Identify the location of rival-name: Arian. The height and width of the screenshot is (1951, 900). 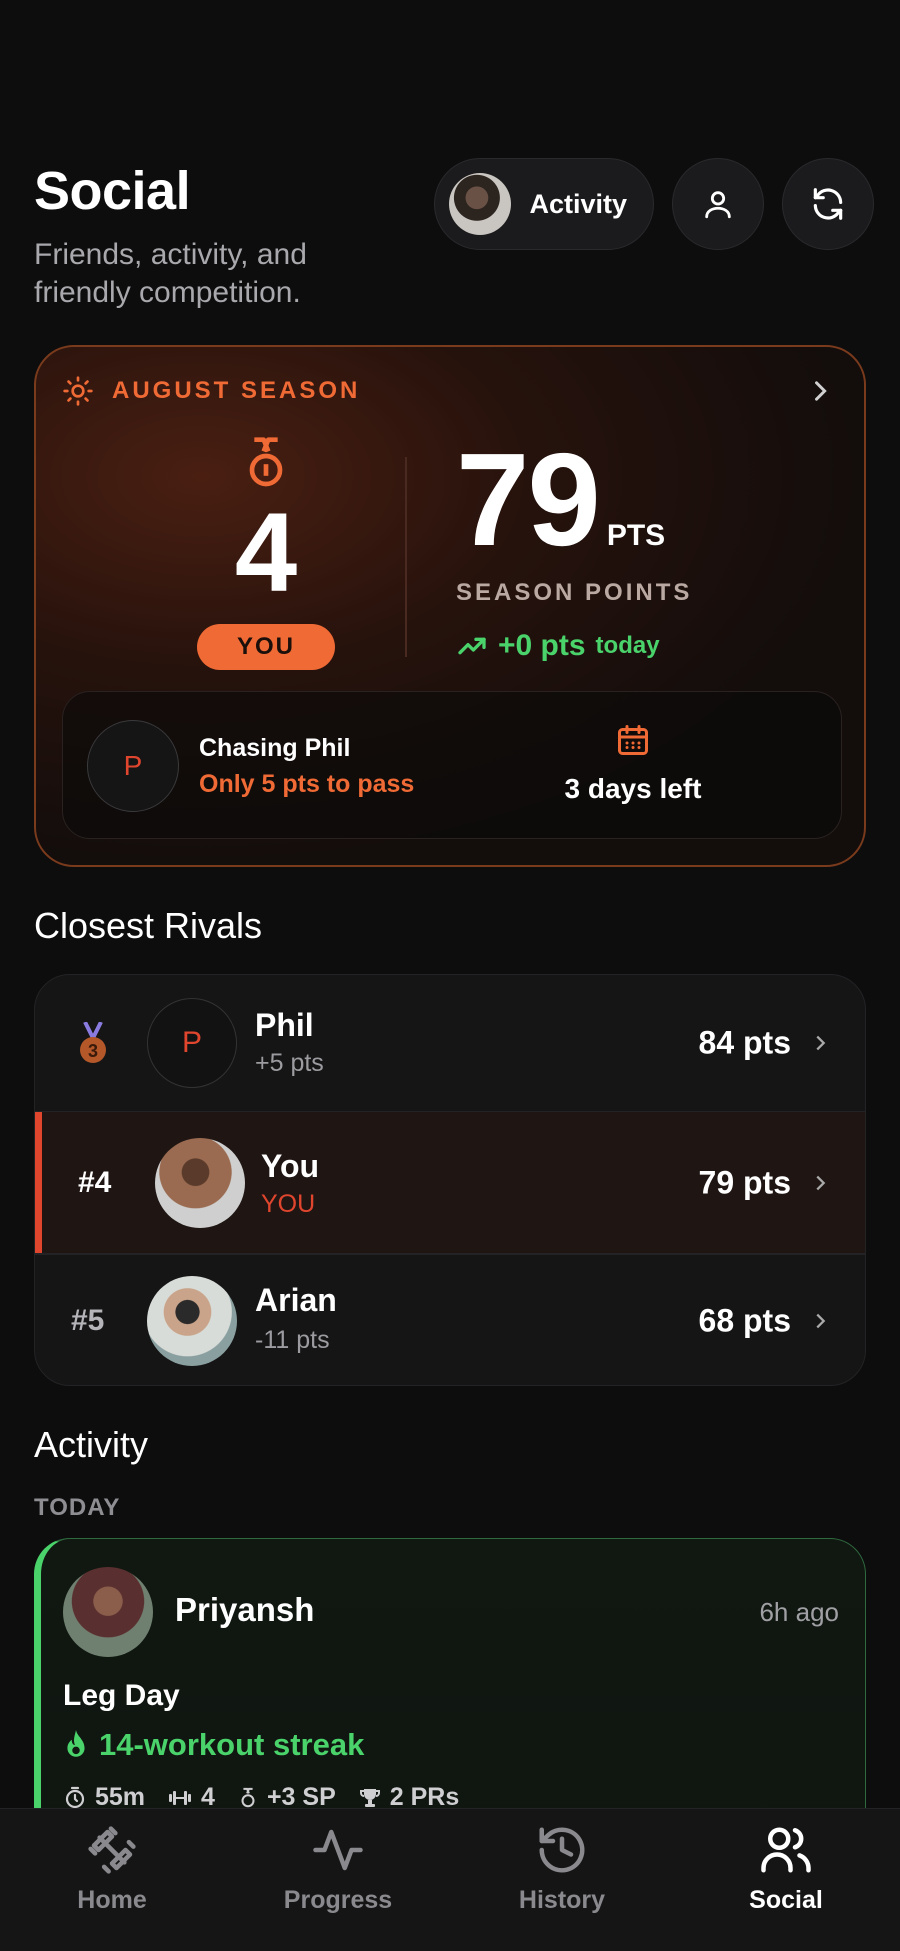
(296, 1300).